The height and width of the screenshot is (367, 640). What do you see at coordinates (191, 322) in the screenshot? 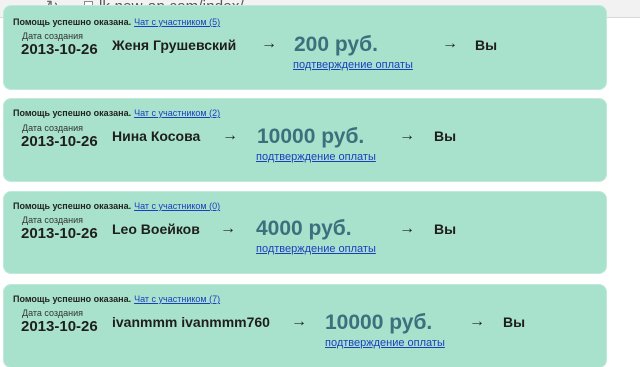
I see `sender-name: ivanmmm ivanmmm760` at bounding box center [191, 322].